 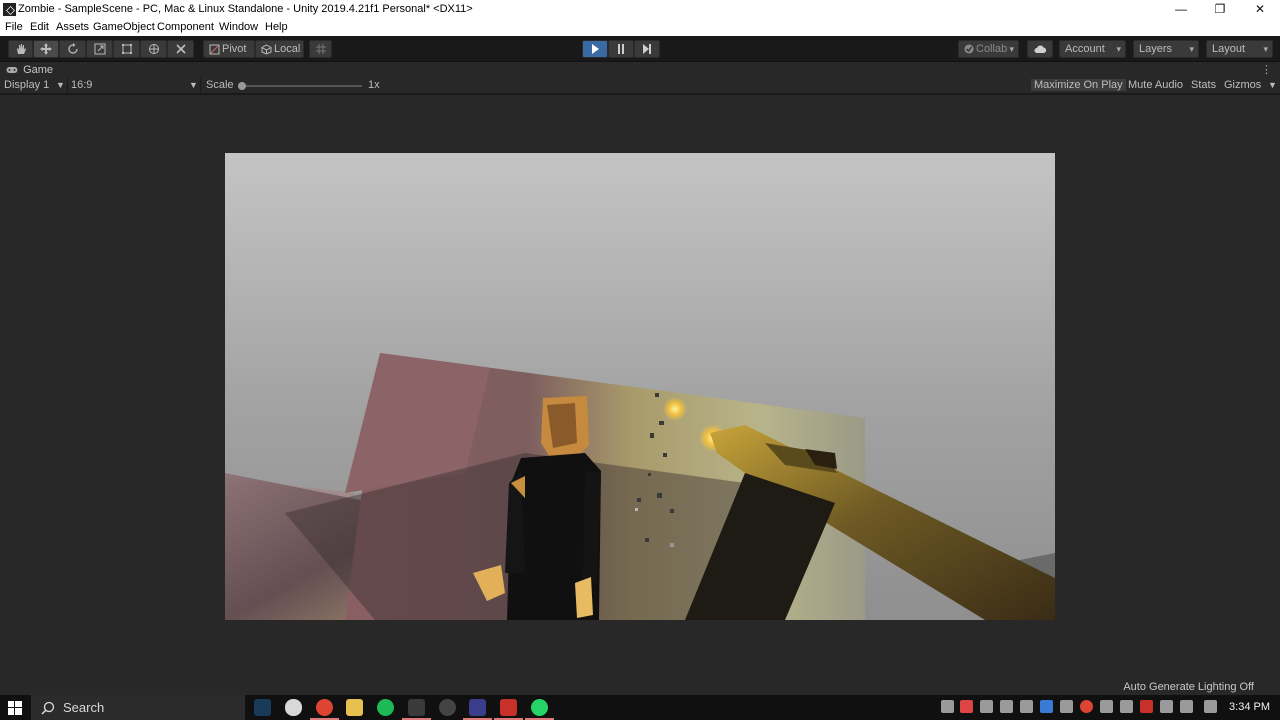 I want to click on snipping-tool-icon, so click(x=477, y=709).